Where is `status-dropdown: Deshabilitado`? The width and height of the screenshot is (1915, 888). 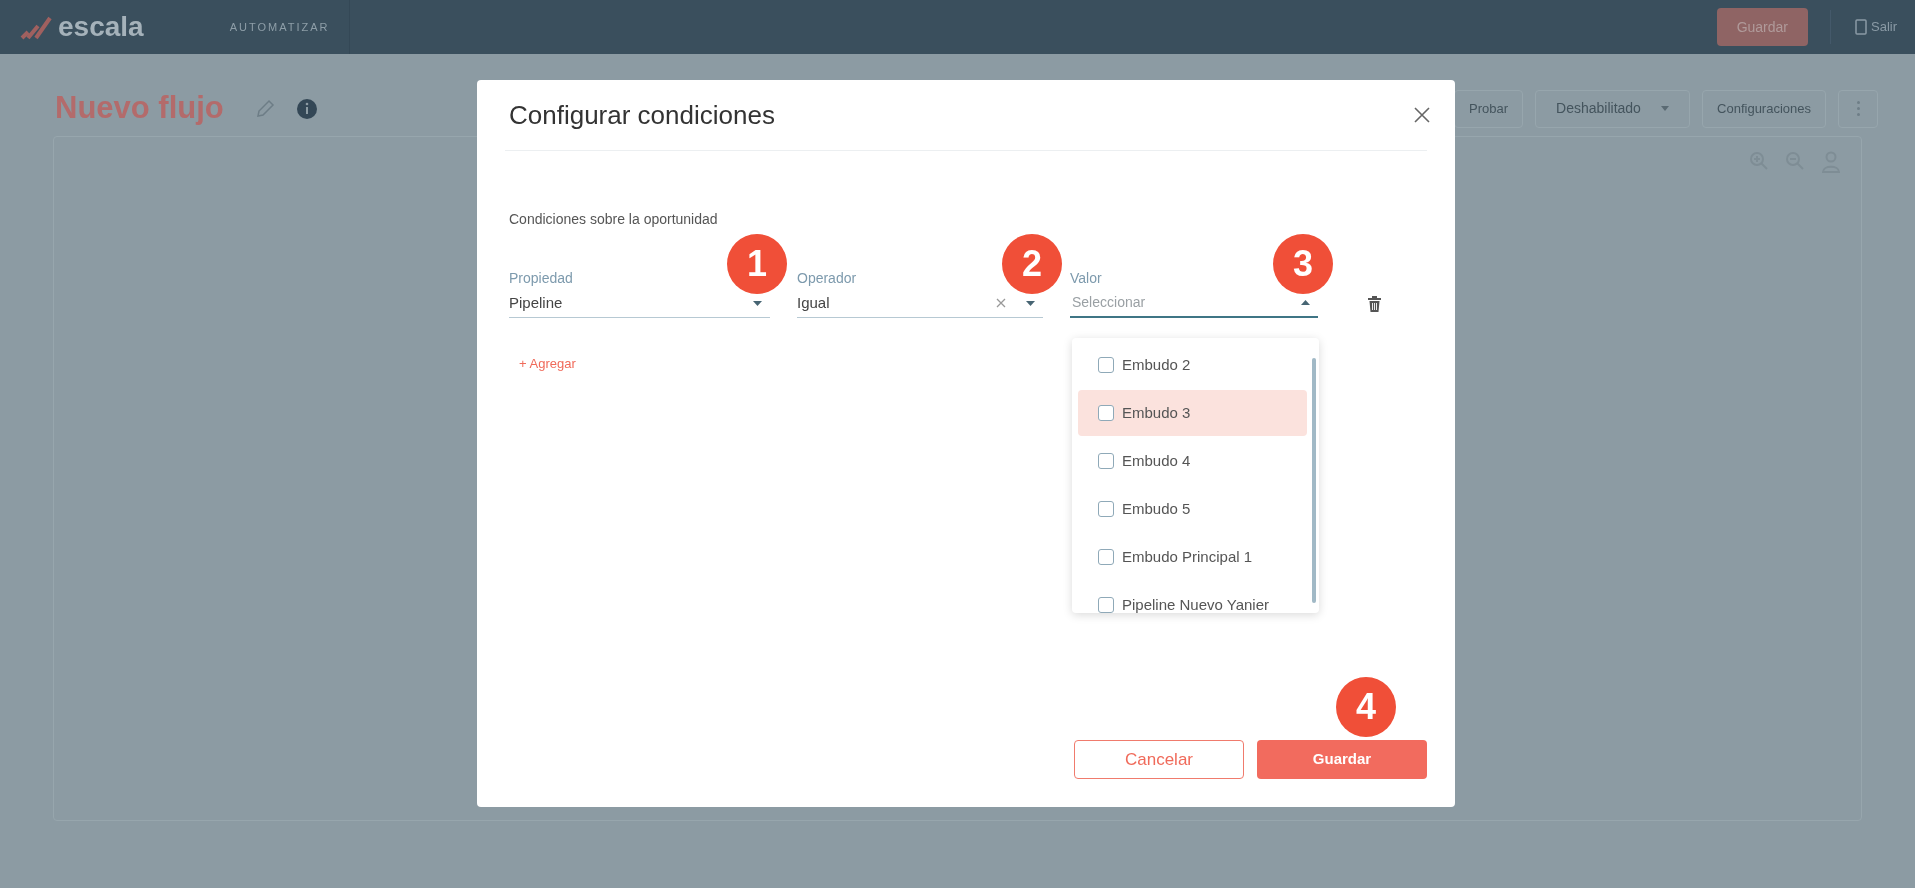 status-dropdown: Deshabilitado is located at coordinates (1613, 108).